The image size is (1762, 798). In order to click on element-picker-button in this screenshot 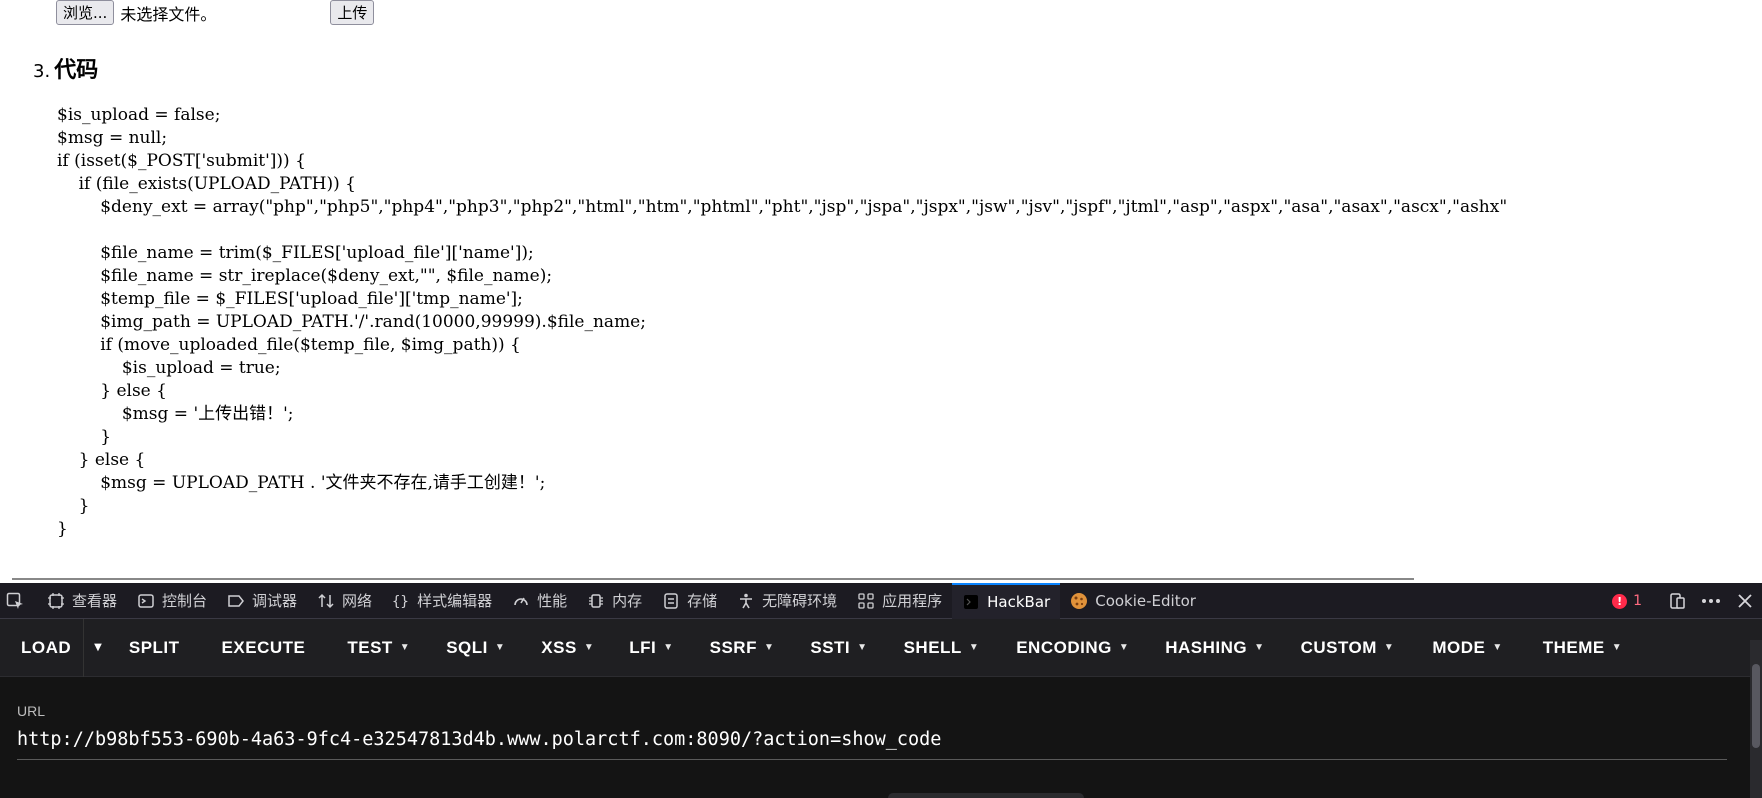, I will do `click(18, 601)`.